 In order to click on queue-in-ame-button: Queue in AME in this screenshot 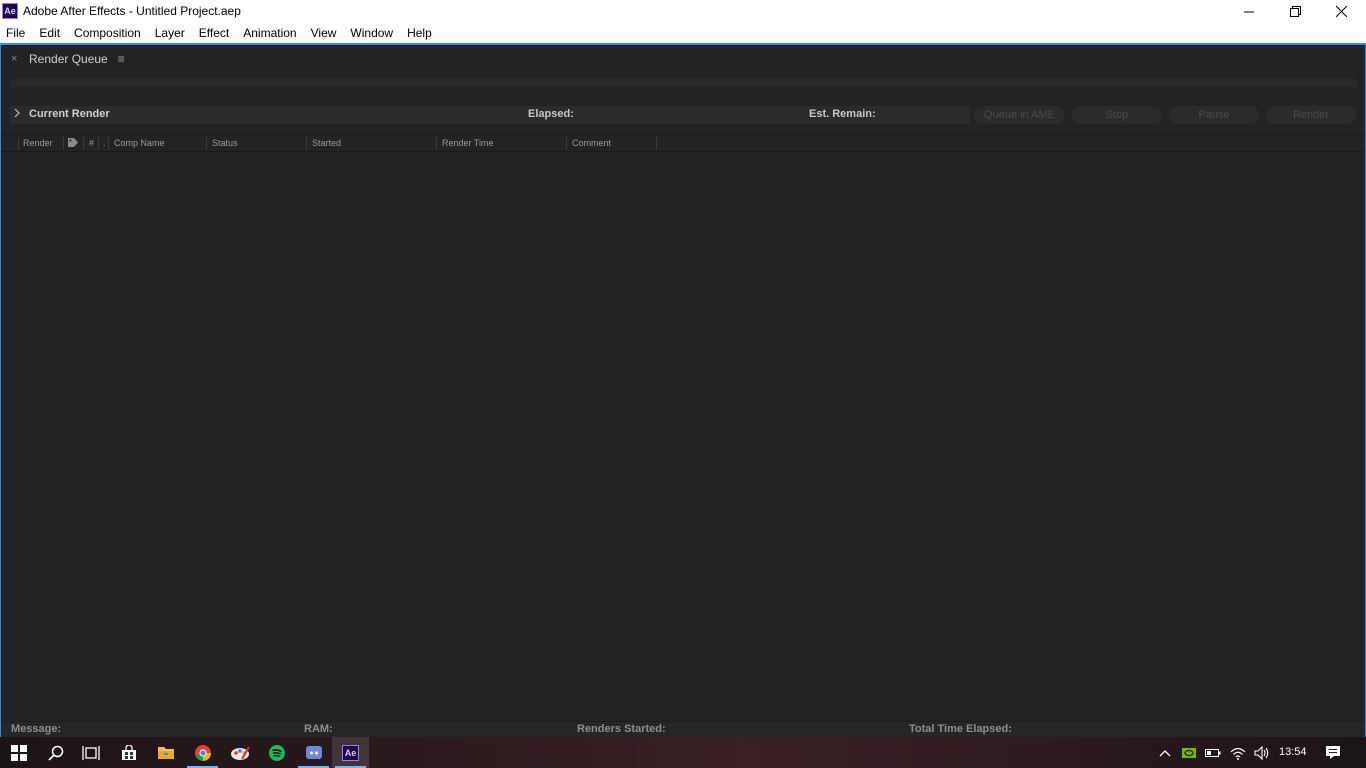, I will do `click(1019, 115)`.